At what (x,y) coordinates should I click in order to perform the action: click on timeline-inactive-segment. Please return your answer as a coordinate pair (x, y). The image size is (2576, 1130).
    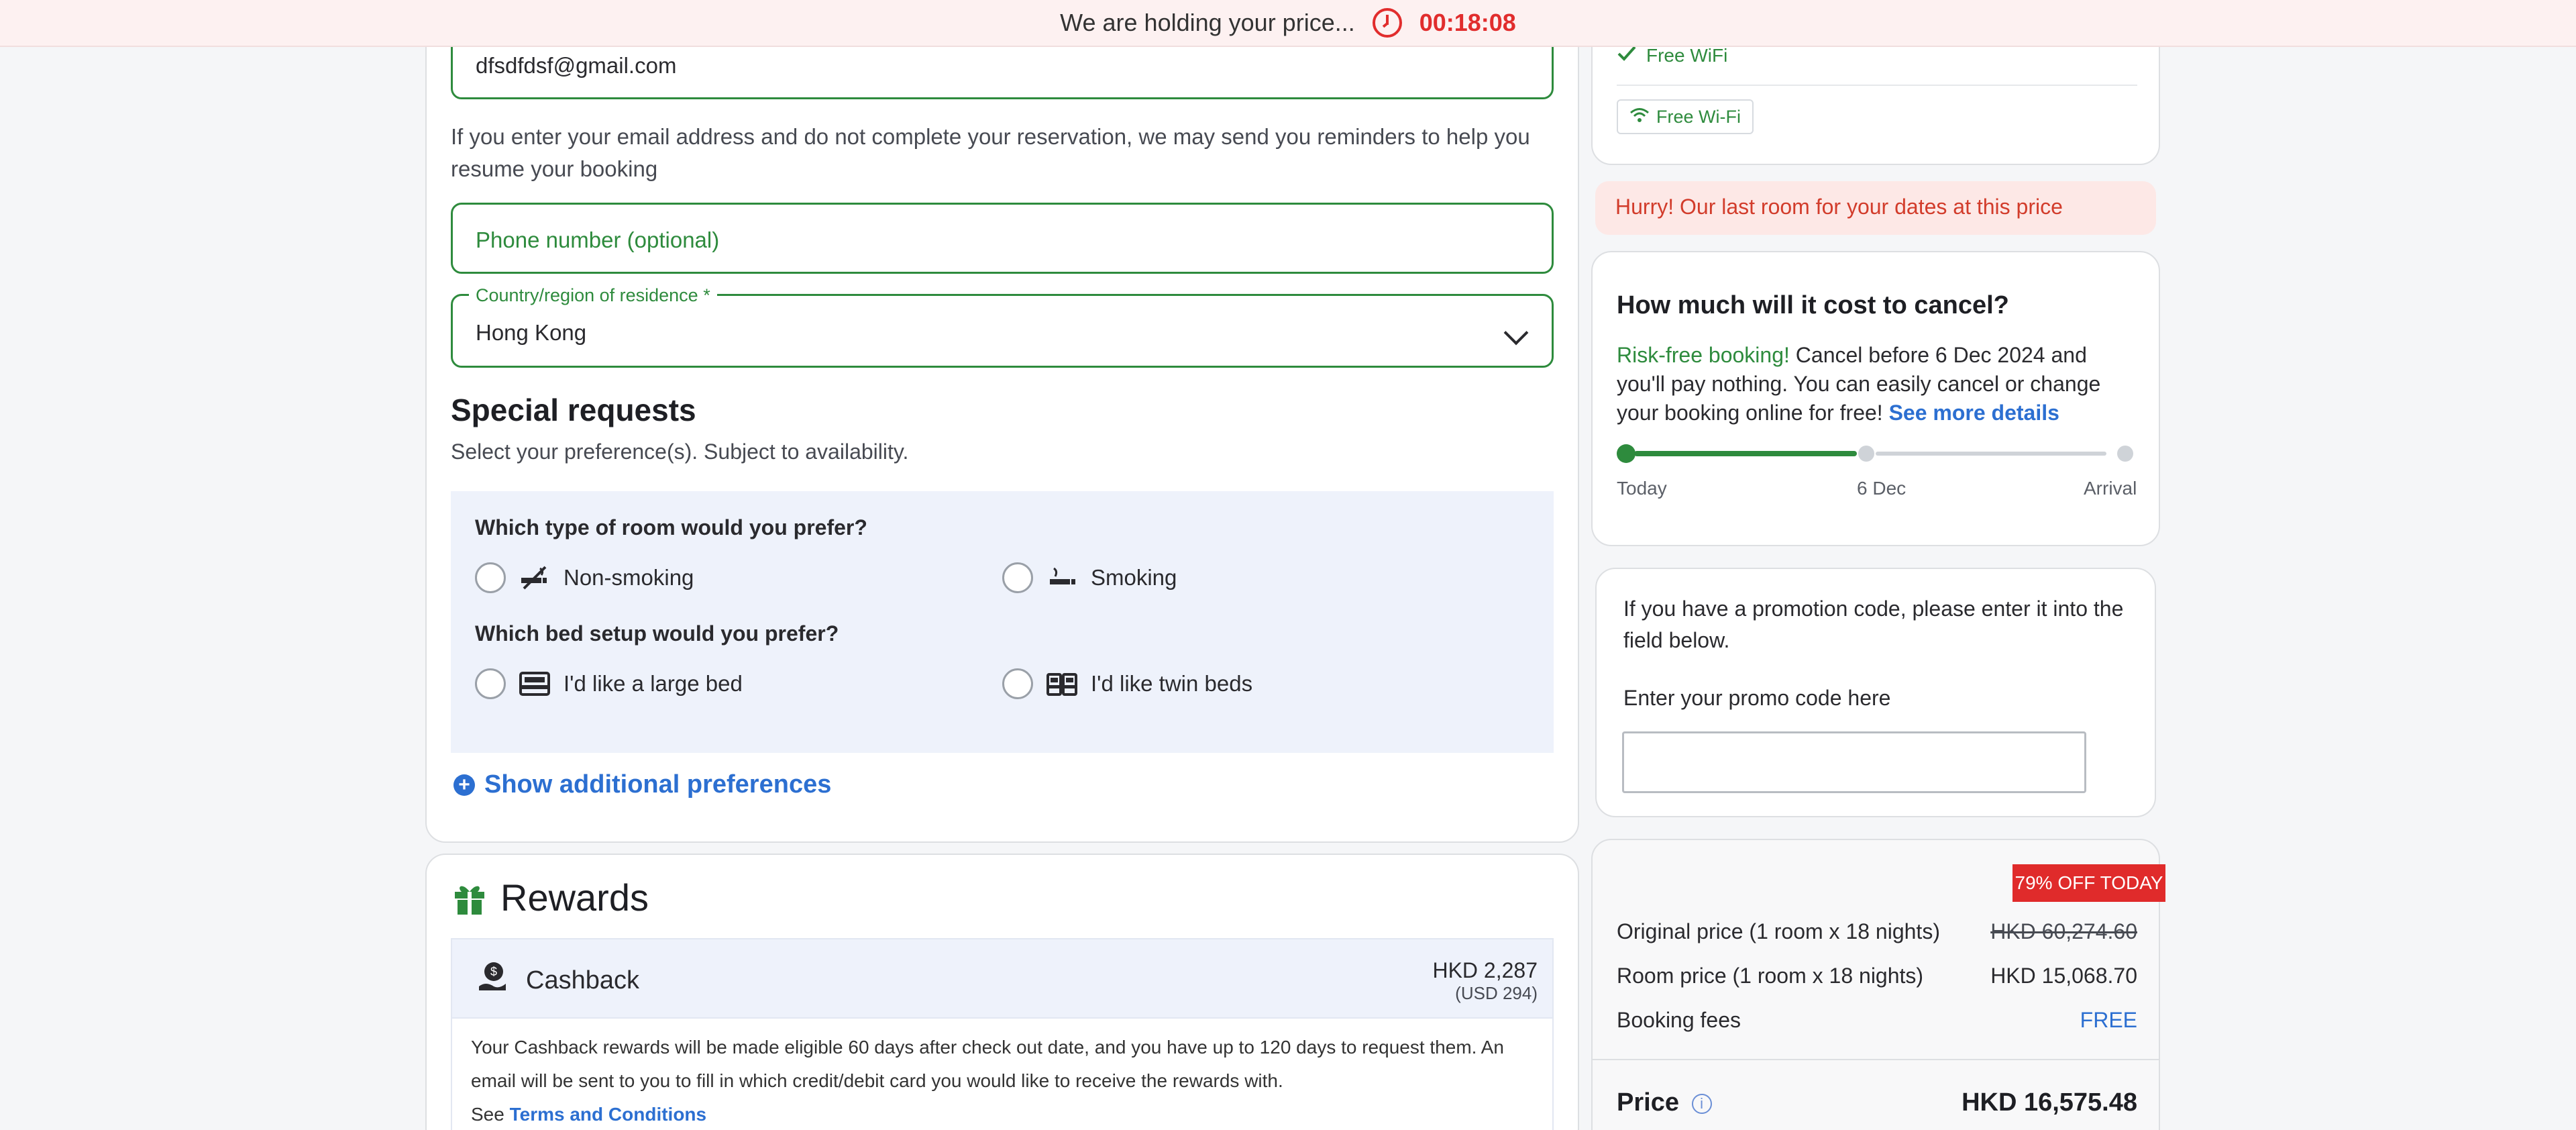
    Looking at the image, I should click on (1991, 454).